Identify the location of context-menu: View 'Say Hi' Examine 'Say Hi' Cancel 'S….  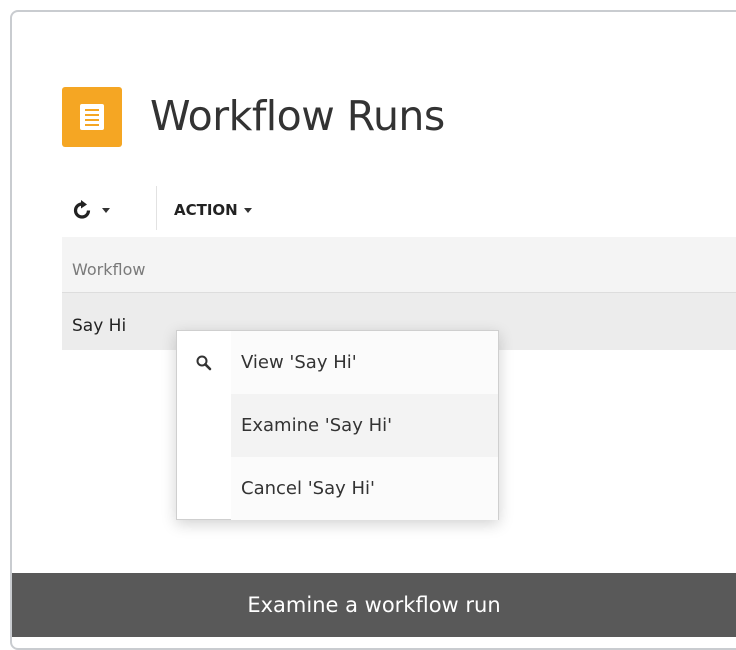
(337, 425).